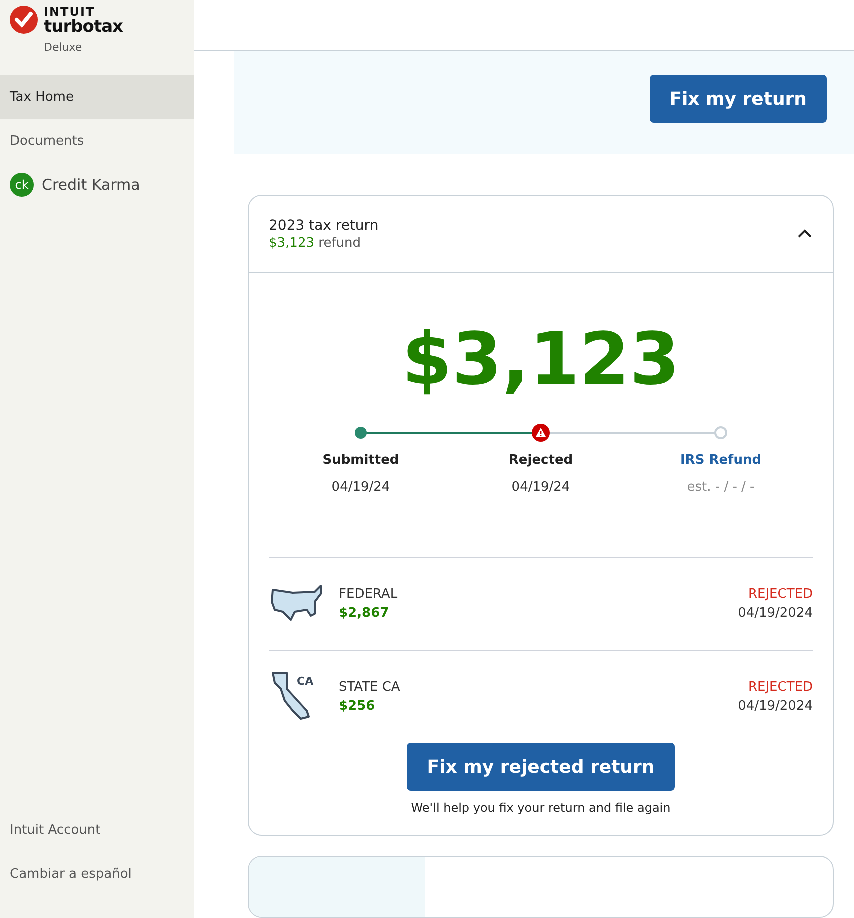  I want to click on sidebar-item: Documents, so click(97, 141).